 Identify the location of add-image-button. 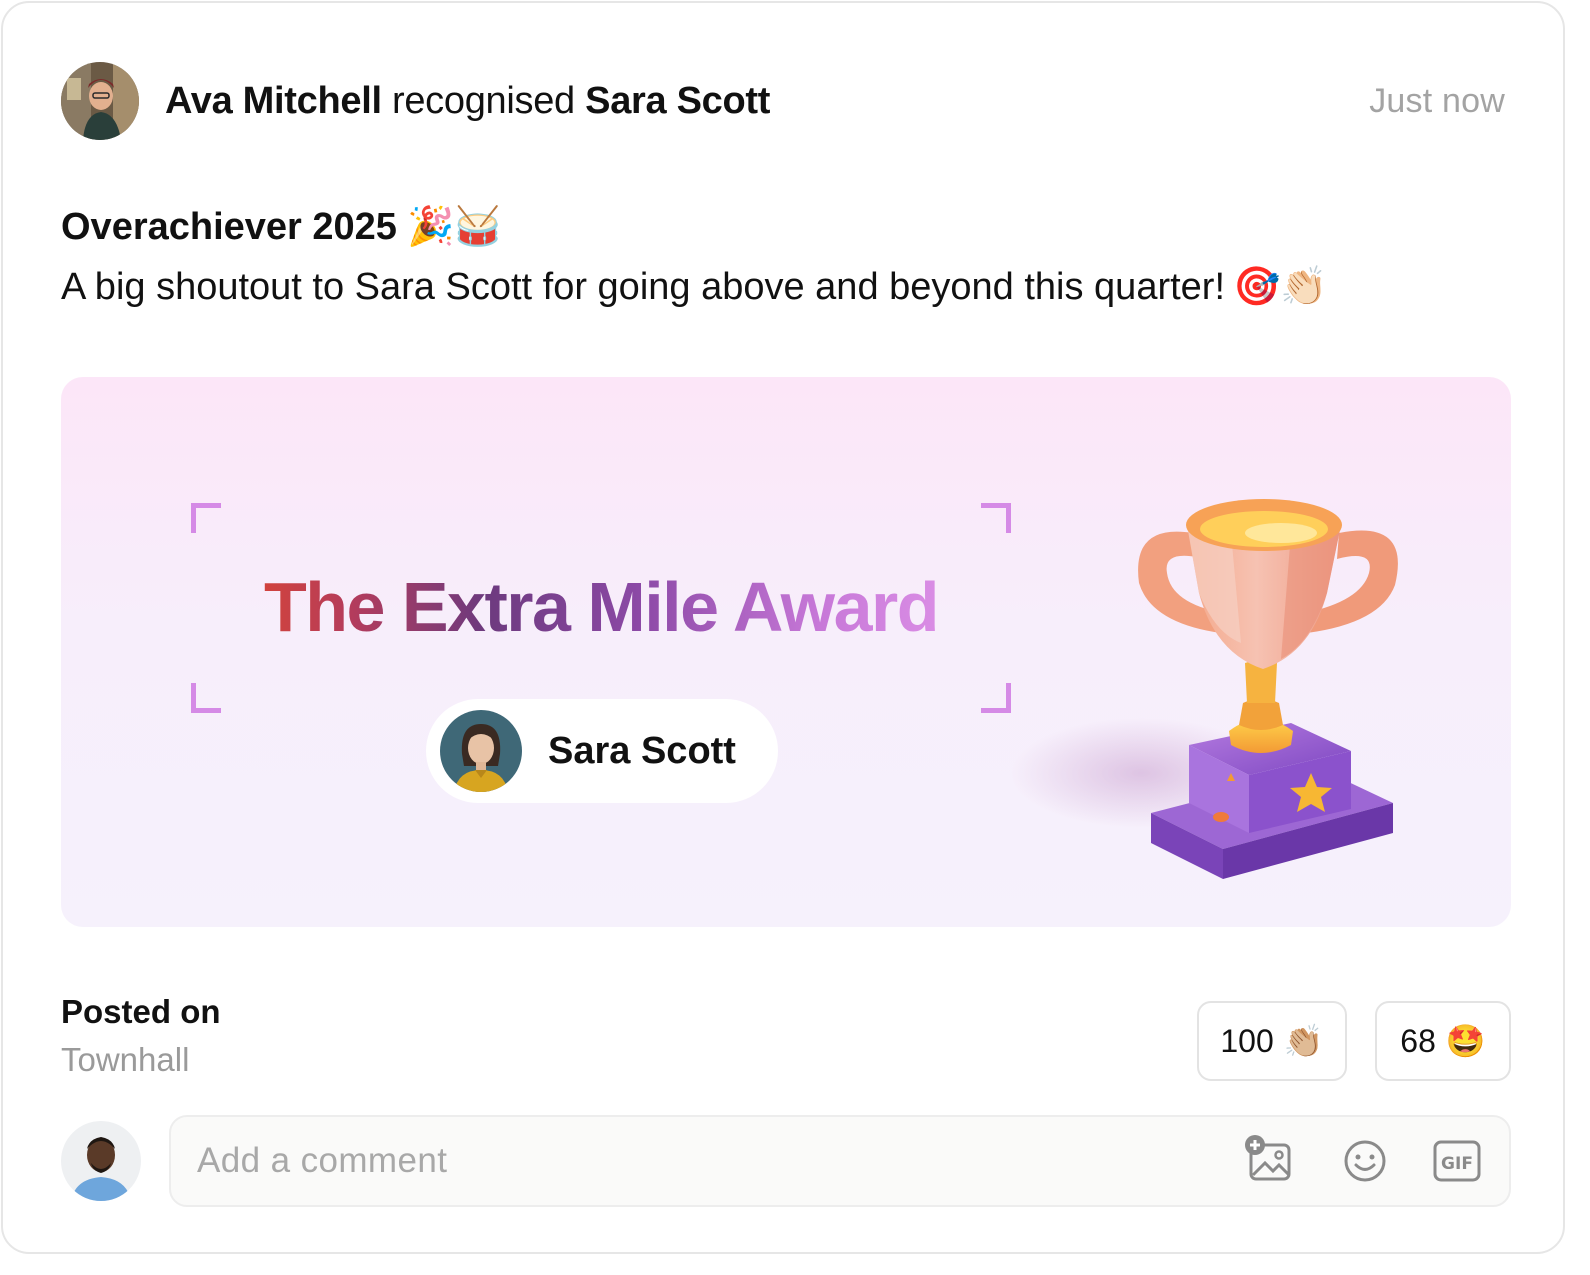
(1269, 1161).